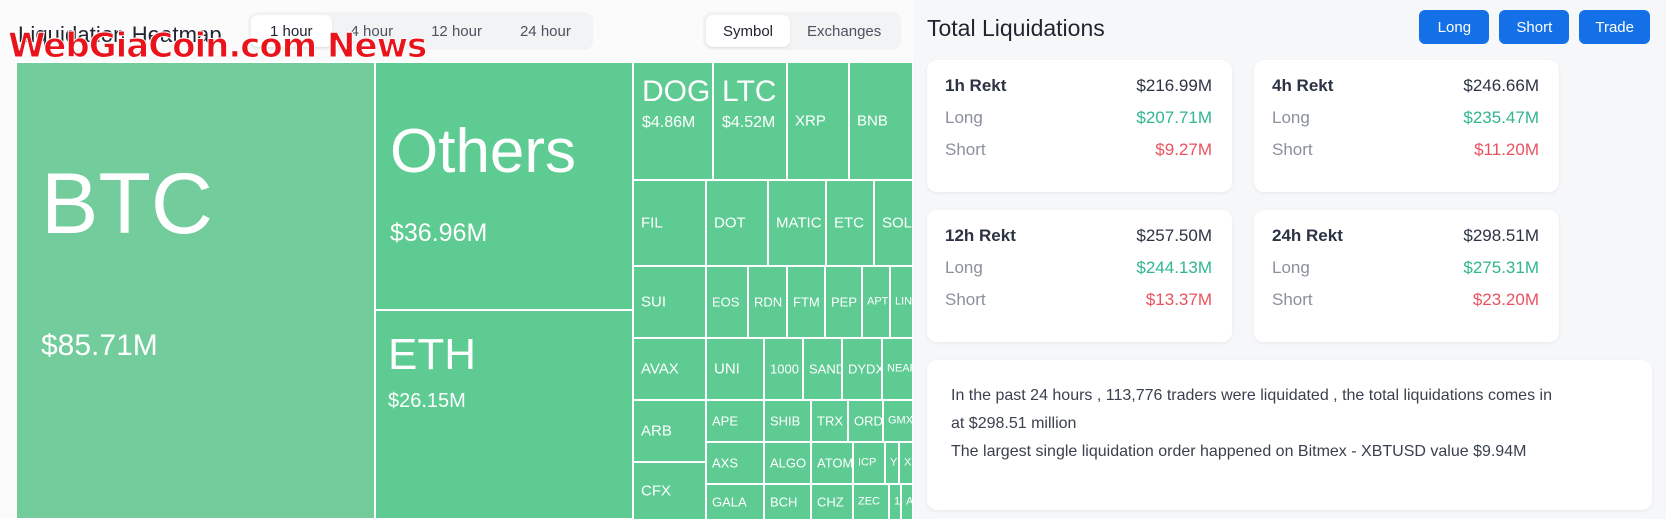 This screenshot has width=1666, height=519. What do you see at coordinates (748, 31) in the screenshot?
I see `view-mode-tab-symbol: Symbol` at bounding box center [748, 31].